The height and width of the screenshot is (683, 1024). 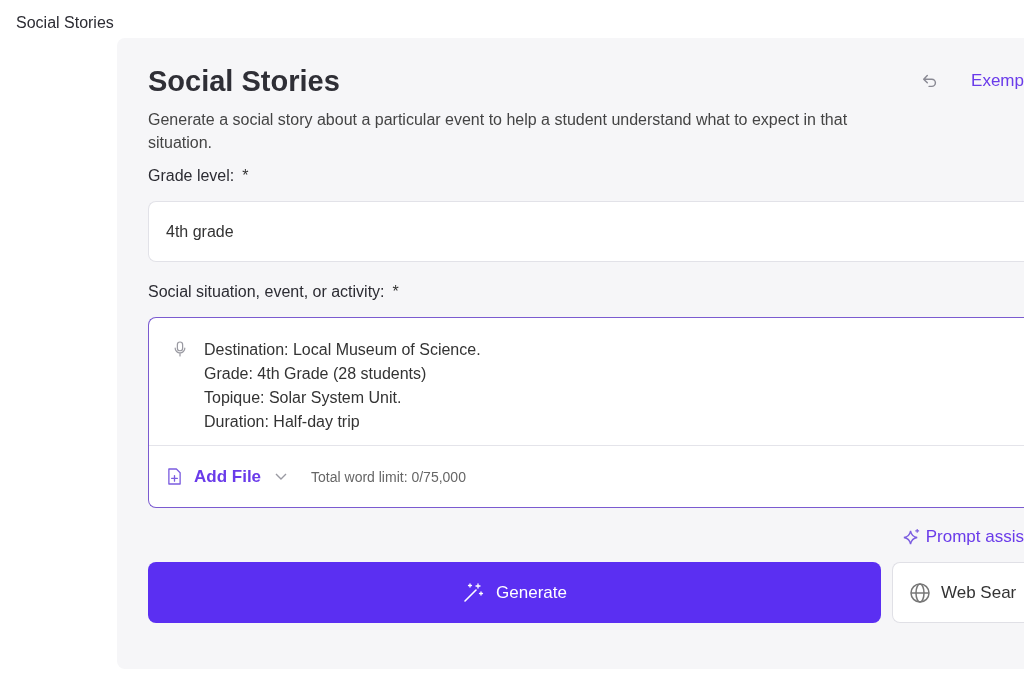 I want to click on examples-link: Exemp, so click(x=997, y=81).